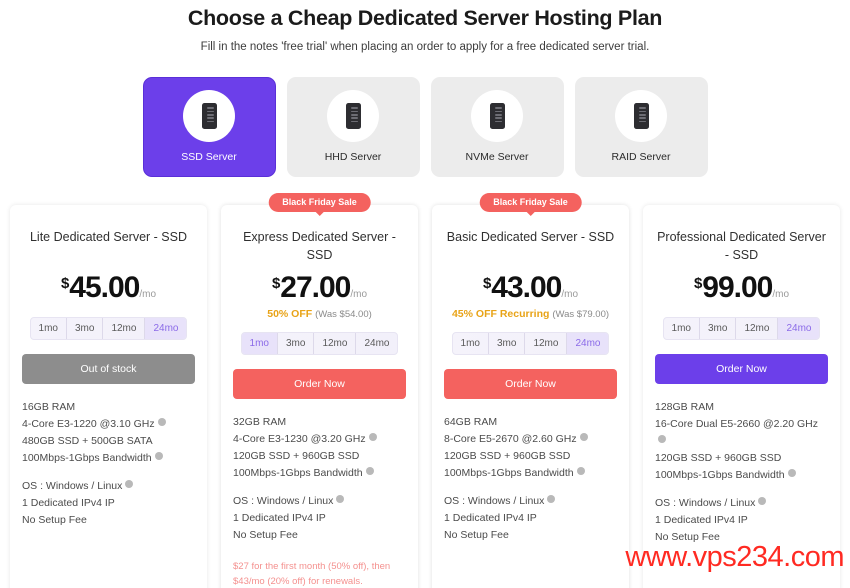 This screenshot has width=850, height=588. I want to click on spec-item: 32GB RAM, so click(260, 422).